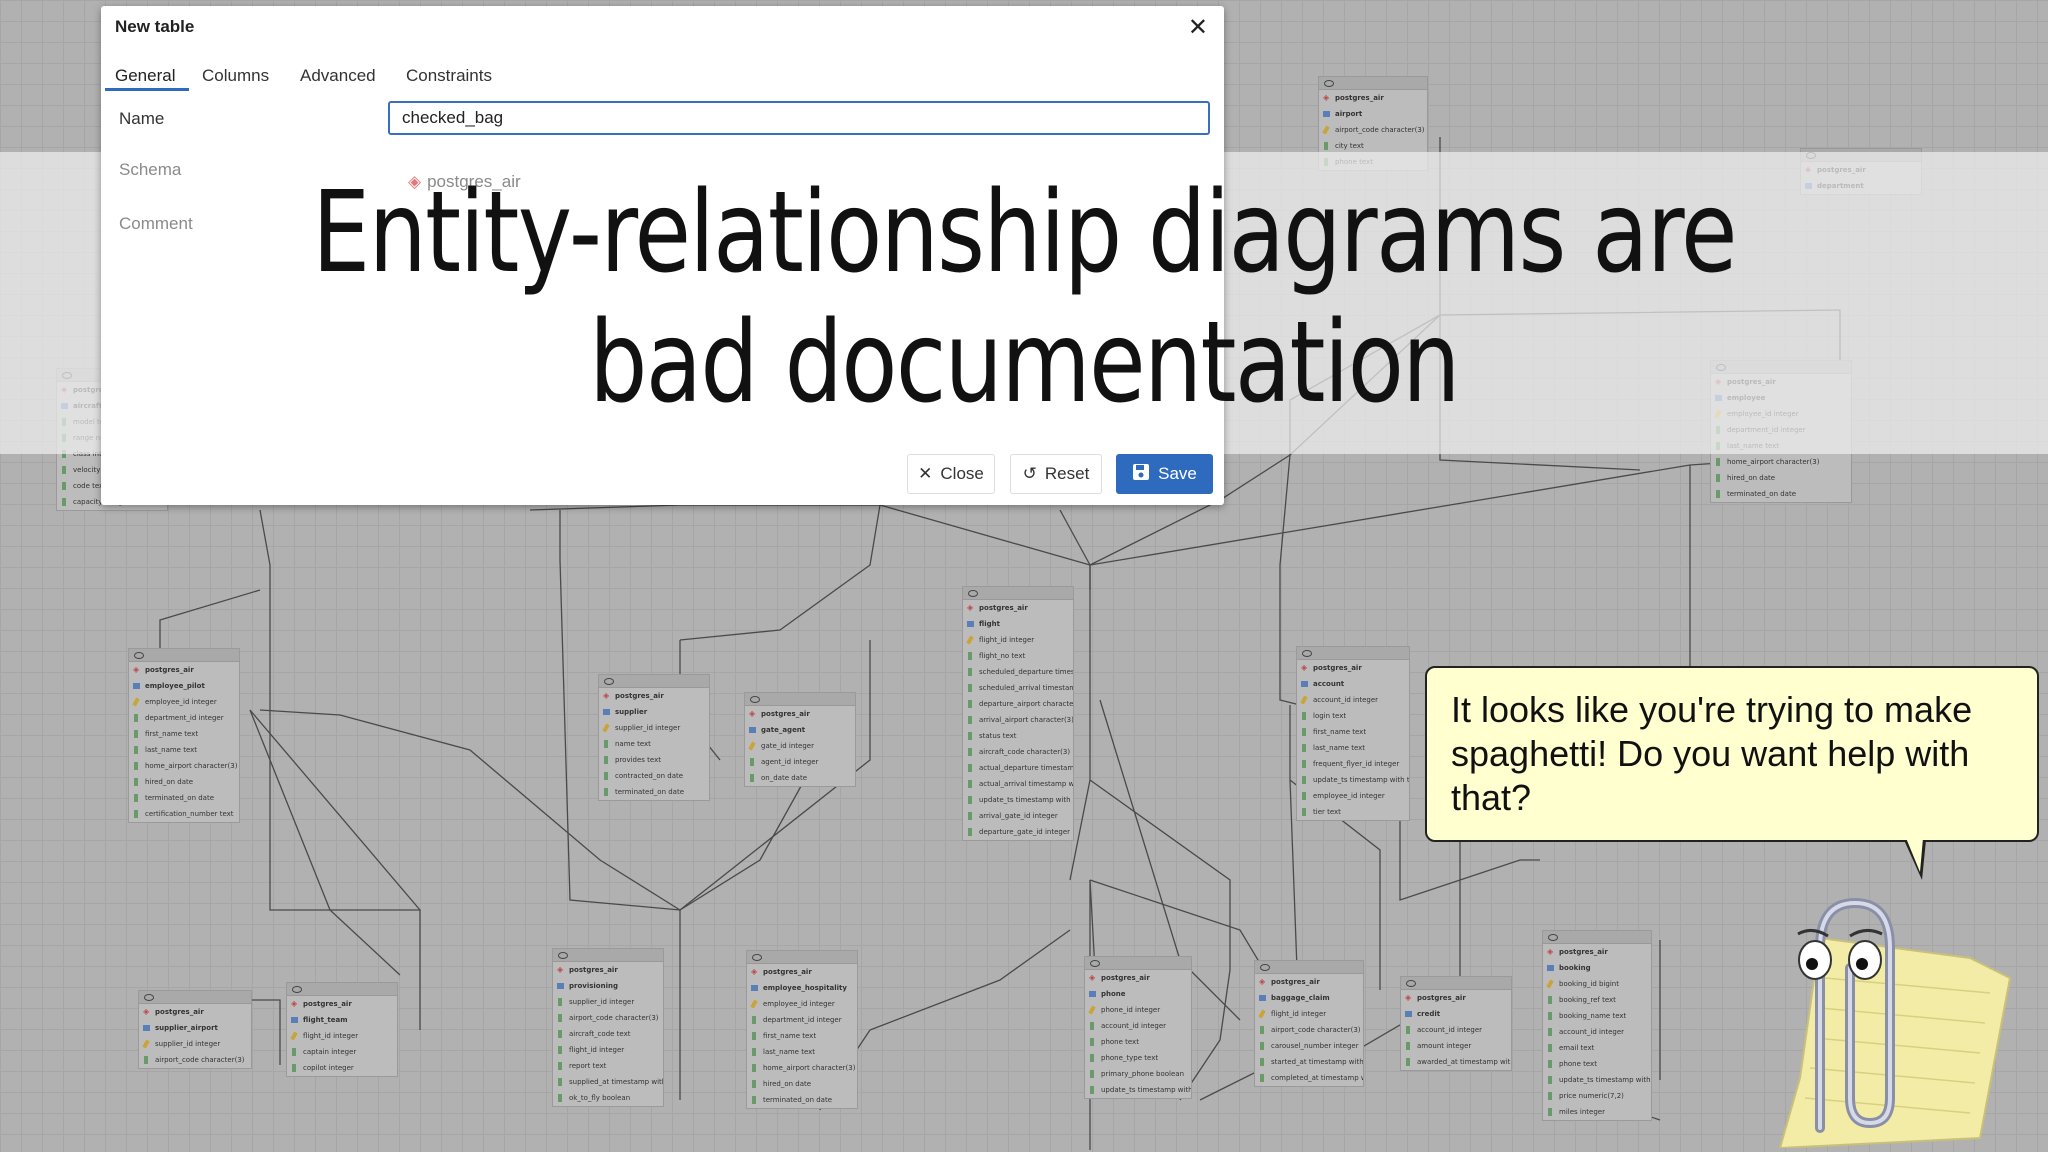  I want to click on tab-columns: Columns, so click(235, 76).